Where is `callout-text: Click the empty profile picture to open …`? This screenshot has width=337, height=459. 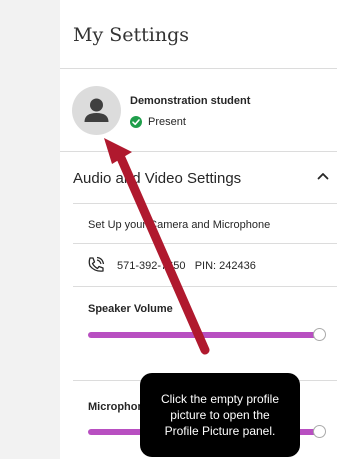
callout-text: Click the empty profile picture to open … is located at coordinates (220, 415).